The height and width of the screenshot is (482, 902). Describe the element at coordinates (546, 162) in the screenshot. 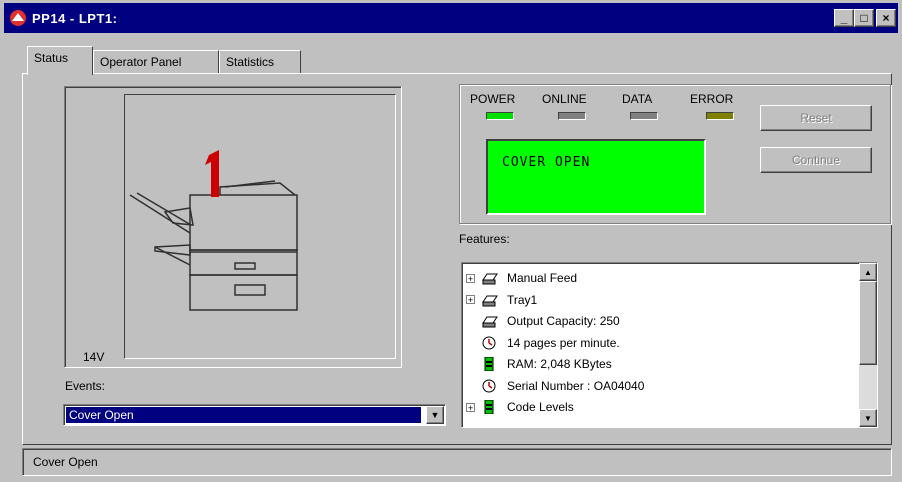

I see `lcd-message: COVER OPEN` at that location.